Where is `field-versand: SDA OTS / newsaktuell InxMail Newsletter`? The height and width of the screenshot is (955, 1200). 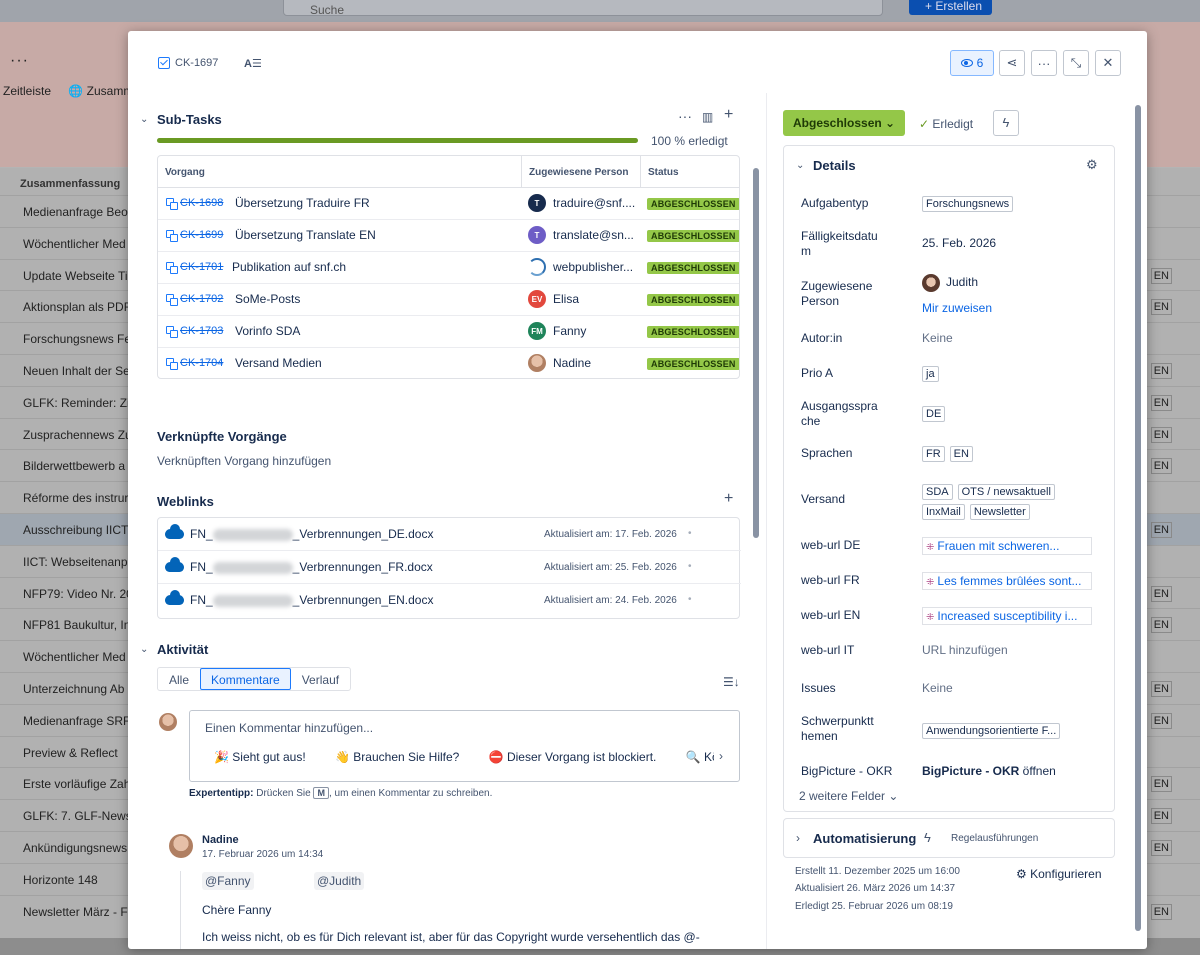 field-versand: SDA OTS / newsaktuell InxMail Newsletter is located at coordinates (1014, 501).